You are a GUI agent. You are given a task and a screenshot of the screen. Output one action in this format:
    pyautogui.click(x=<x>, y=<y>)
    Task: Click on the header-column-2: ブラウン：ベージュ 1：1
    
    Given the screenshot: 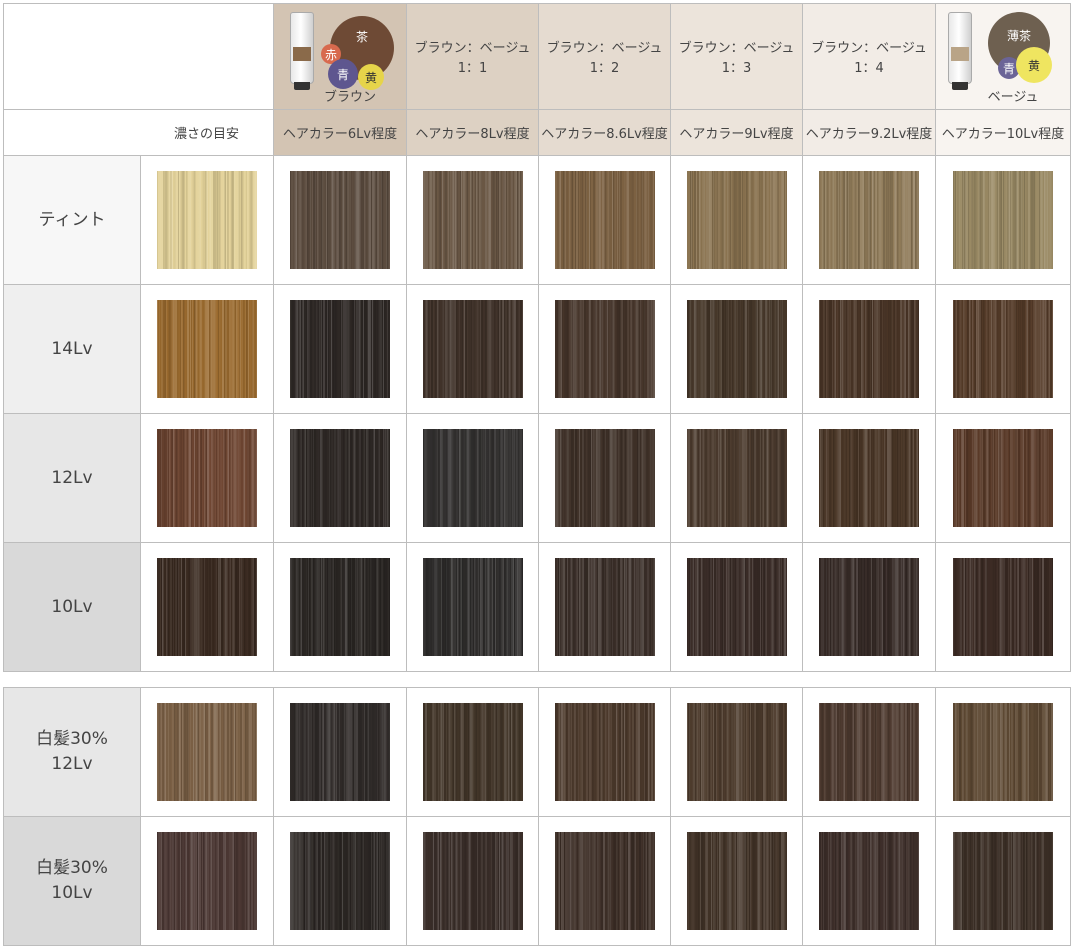 What is the action you would take?
    pyautogui.click(x=472, y=56)
    